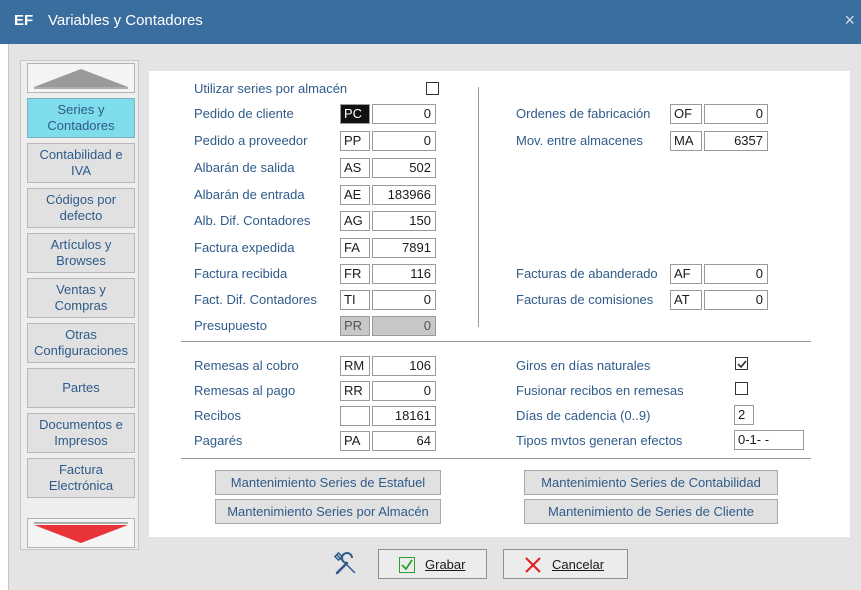 Image resolution: width=861 pixels, height=590 pixels. Describe the element at coordinates (355, 416) in the screenshot. I see `recibos-code` at that location.